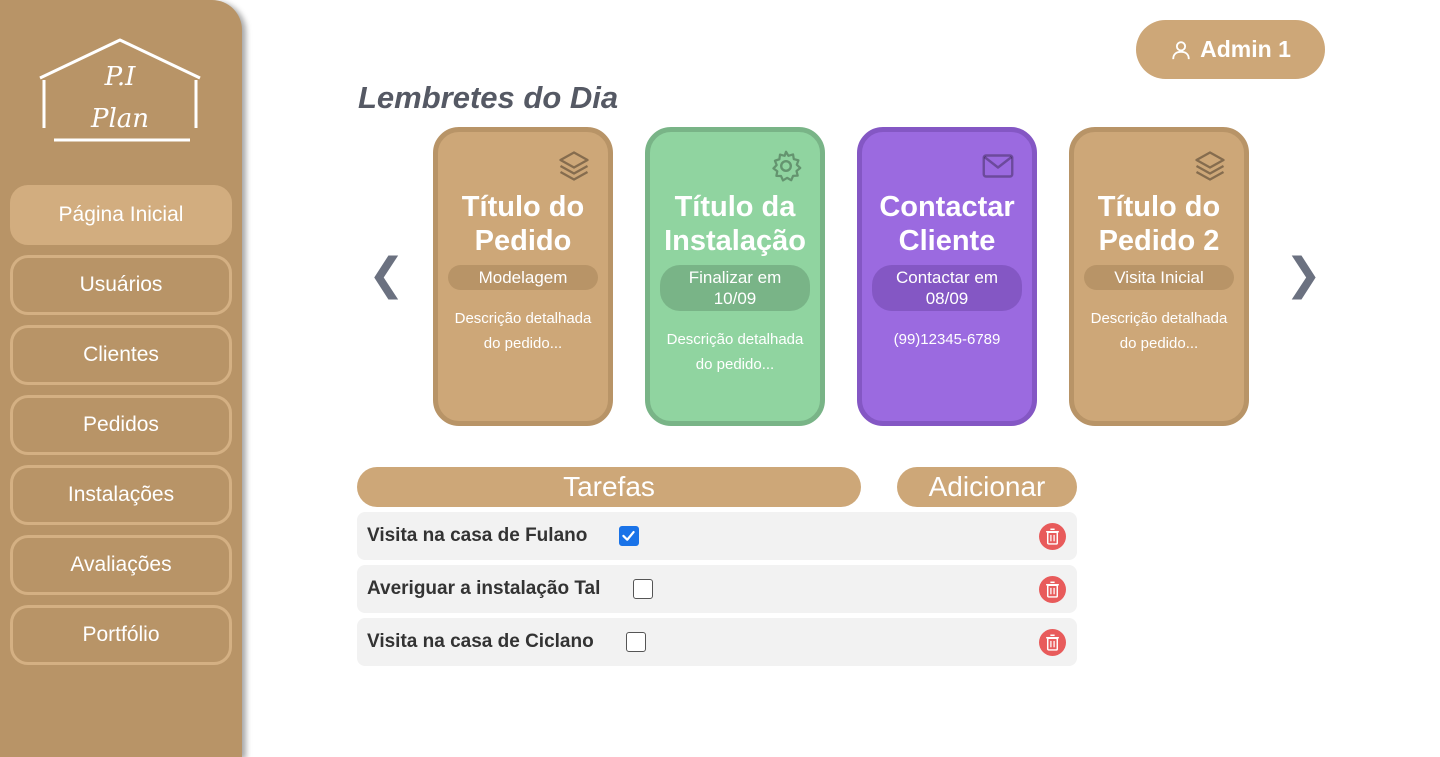  I want to click on card-title-line1: Título da, so click(735, 207).